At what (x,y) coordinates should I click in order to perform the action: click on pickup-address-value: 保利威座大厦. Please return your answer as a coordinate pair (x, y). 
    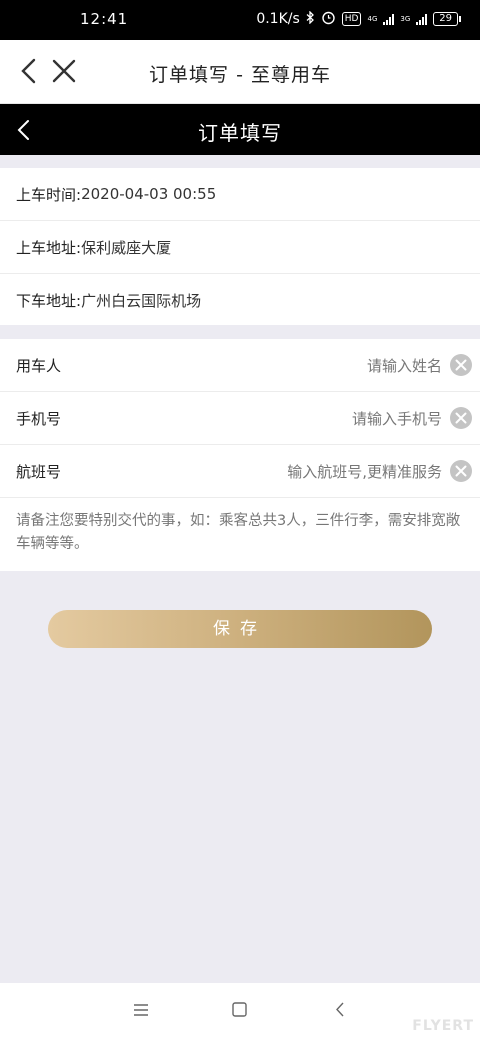
    Looking at the image, I should click on (126, 247).